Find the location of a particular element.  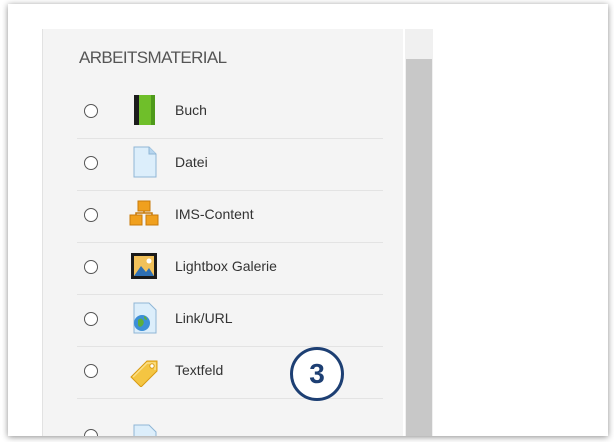

activity-label: Datei is located at coordinates (191, 162).